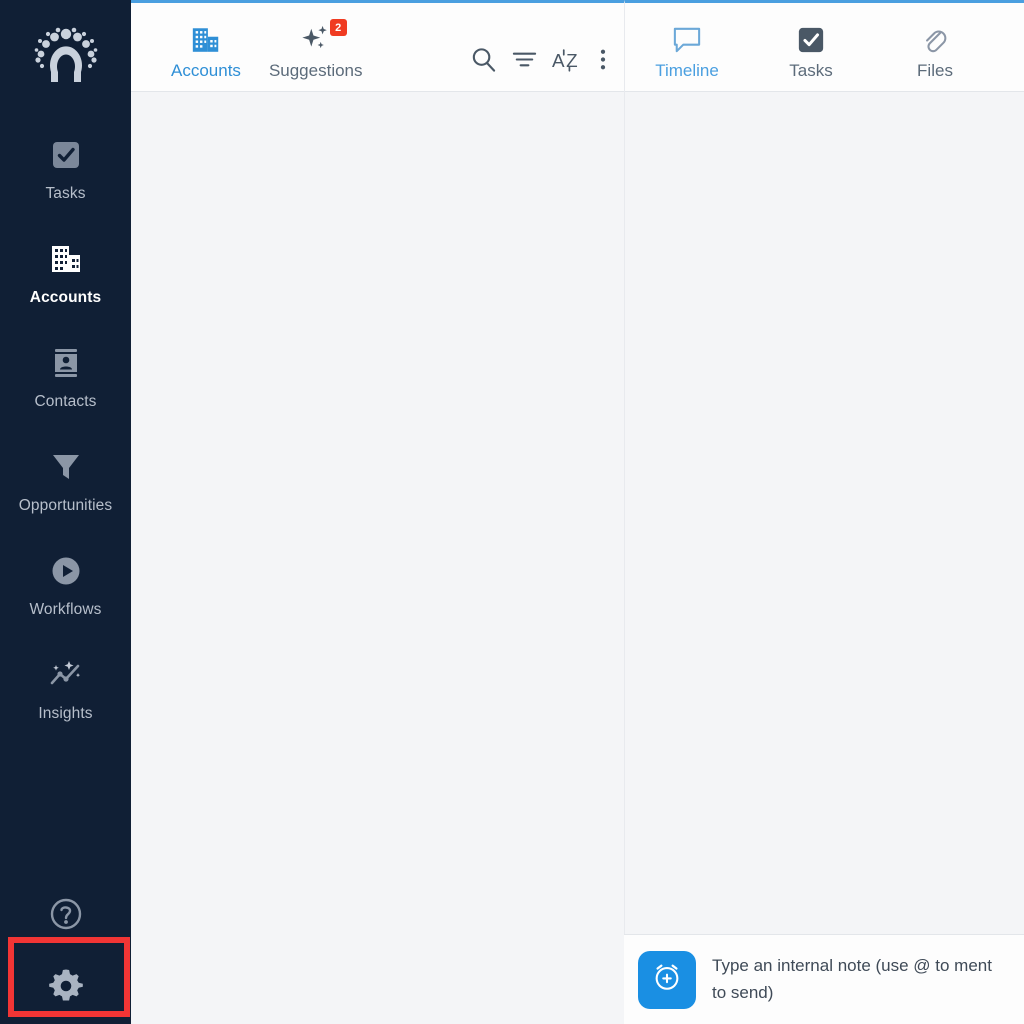 The height and width of the screenshot is (1024, 1024). I want to click on settings-button, so click(65, 988).